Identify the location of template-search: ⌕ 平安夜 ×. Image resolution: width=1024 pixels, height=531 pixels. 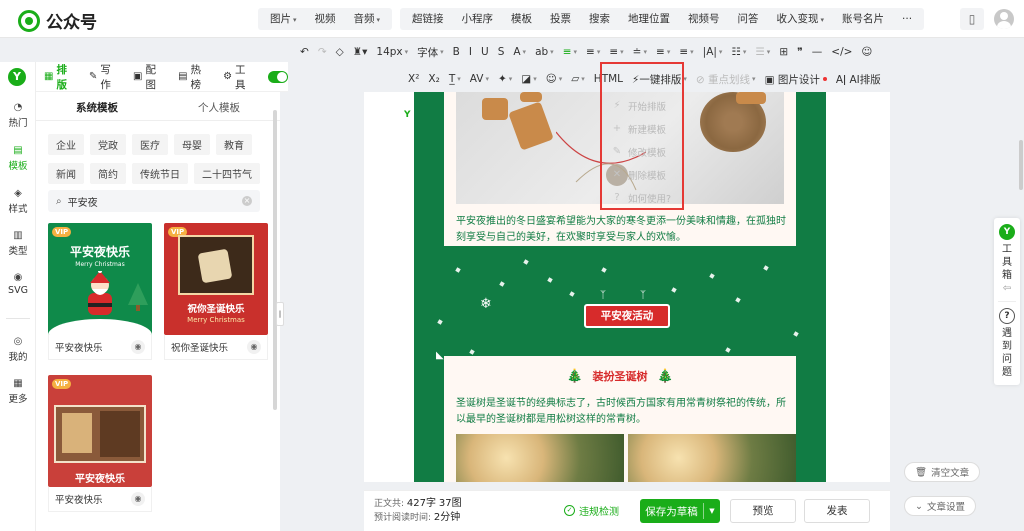
(154, 201).